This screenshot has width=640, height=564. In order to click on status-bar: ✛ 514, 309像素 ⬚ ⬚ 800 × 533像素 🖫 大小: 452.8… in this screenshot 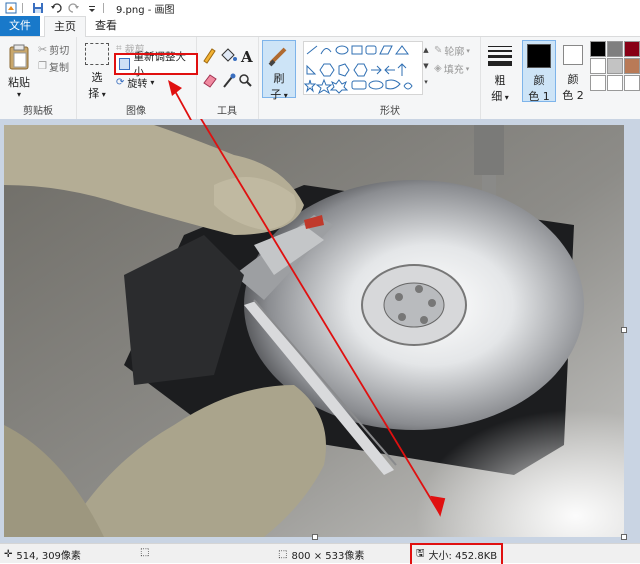, I will do `click(320, 553)`.